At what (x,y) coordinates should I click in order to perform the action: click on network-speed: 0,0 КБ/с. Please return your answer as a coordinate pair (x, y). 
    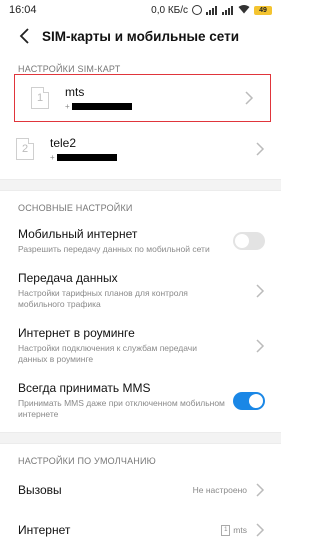
    Looking at the image, I should click on (169, 10).